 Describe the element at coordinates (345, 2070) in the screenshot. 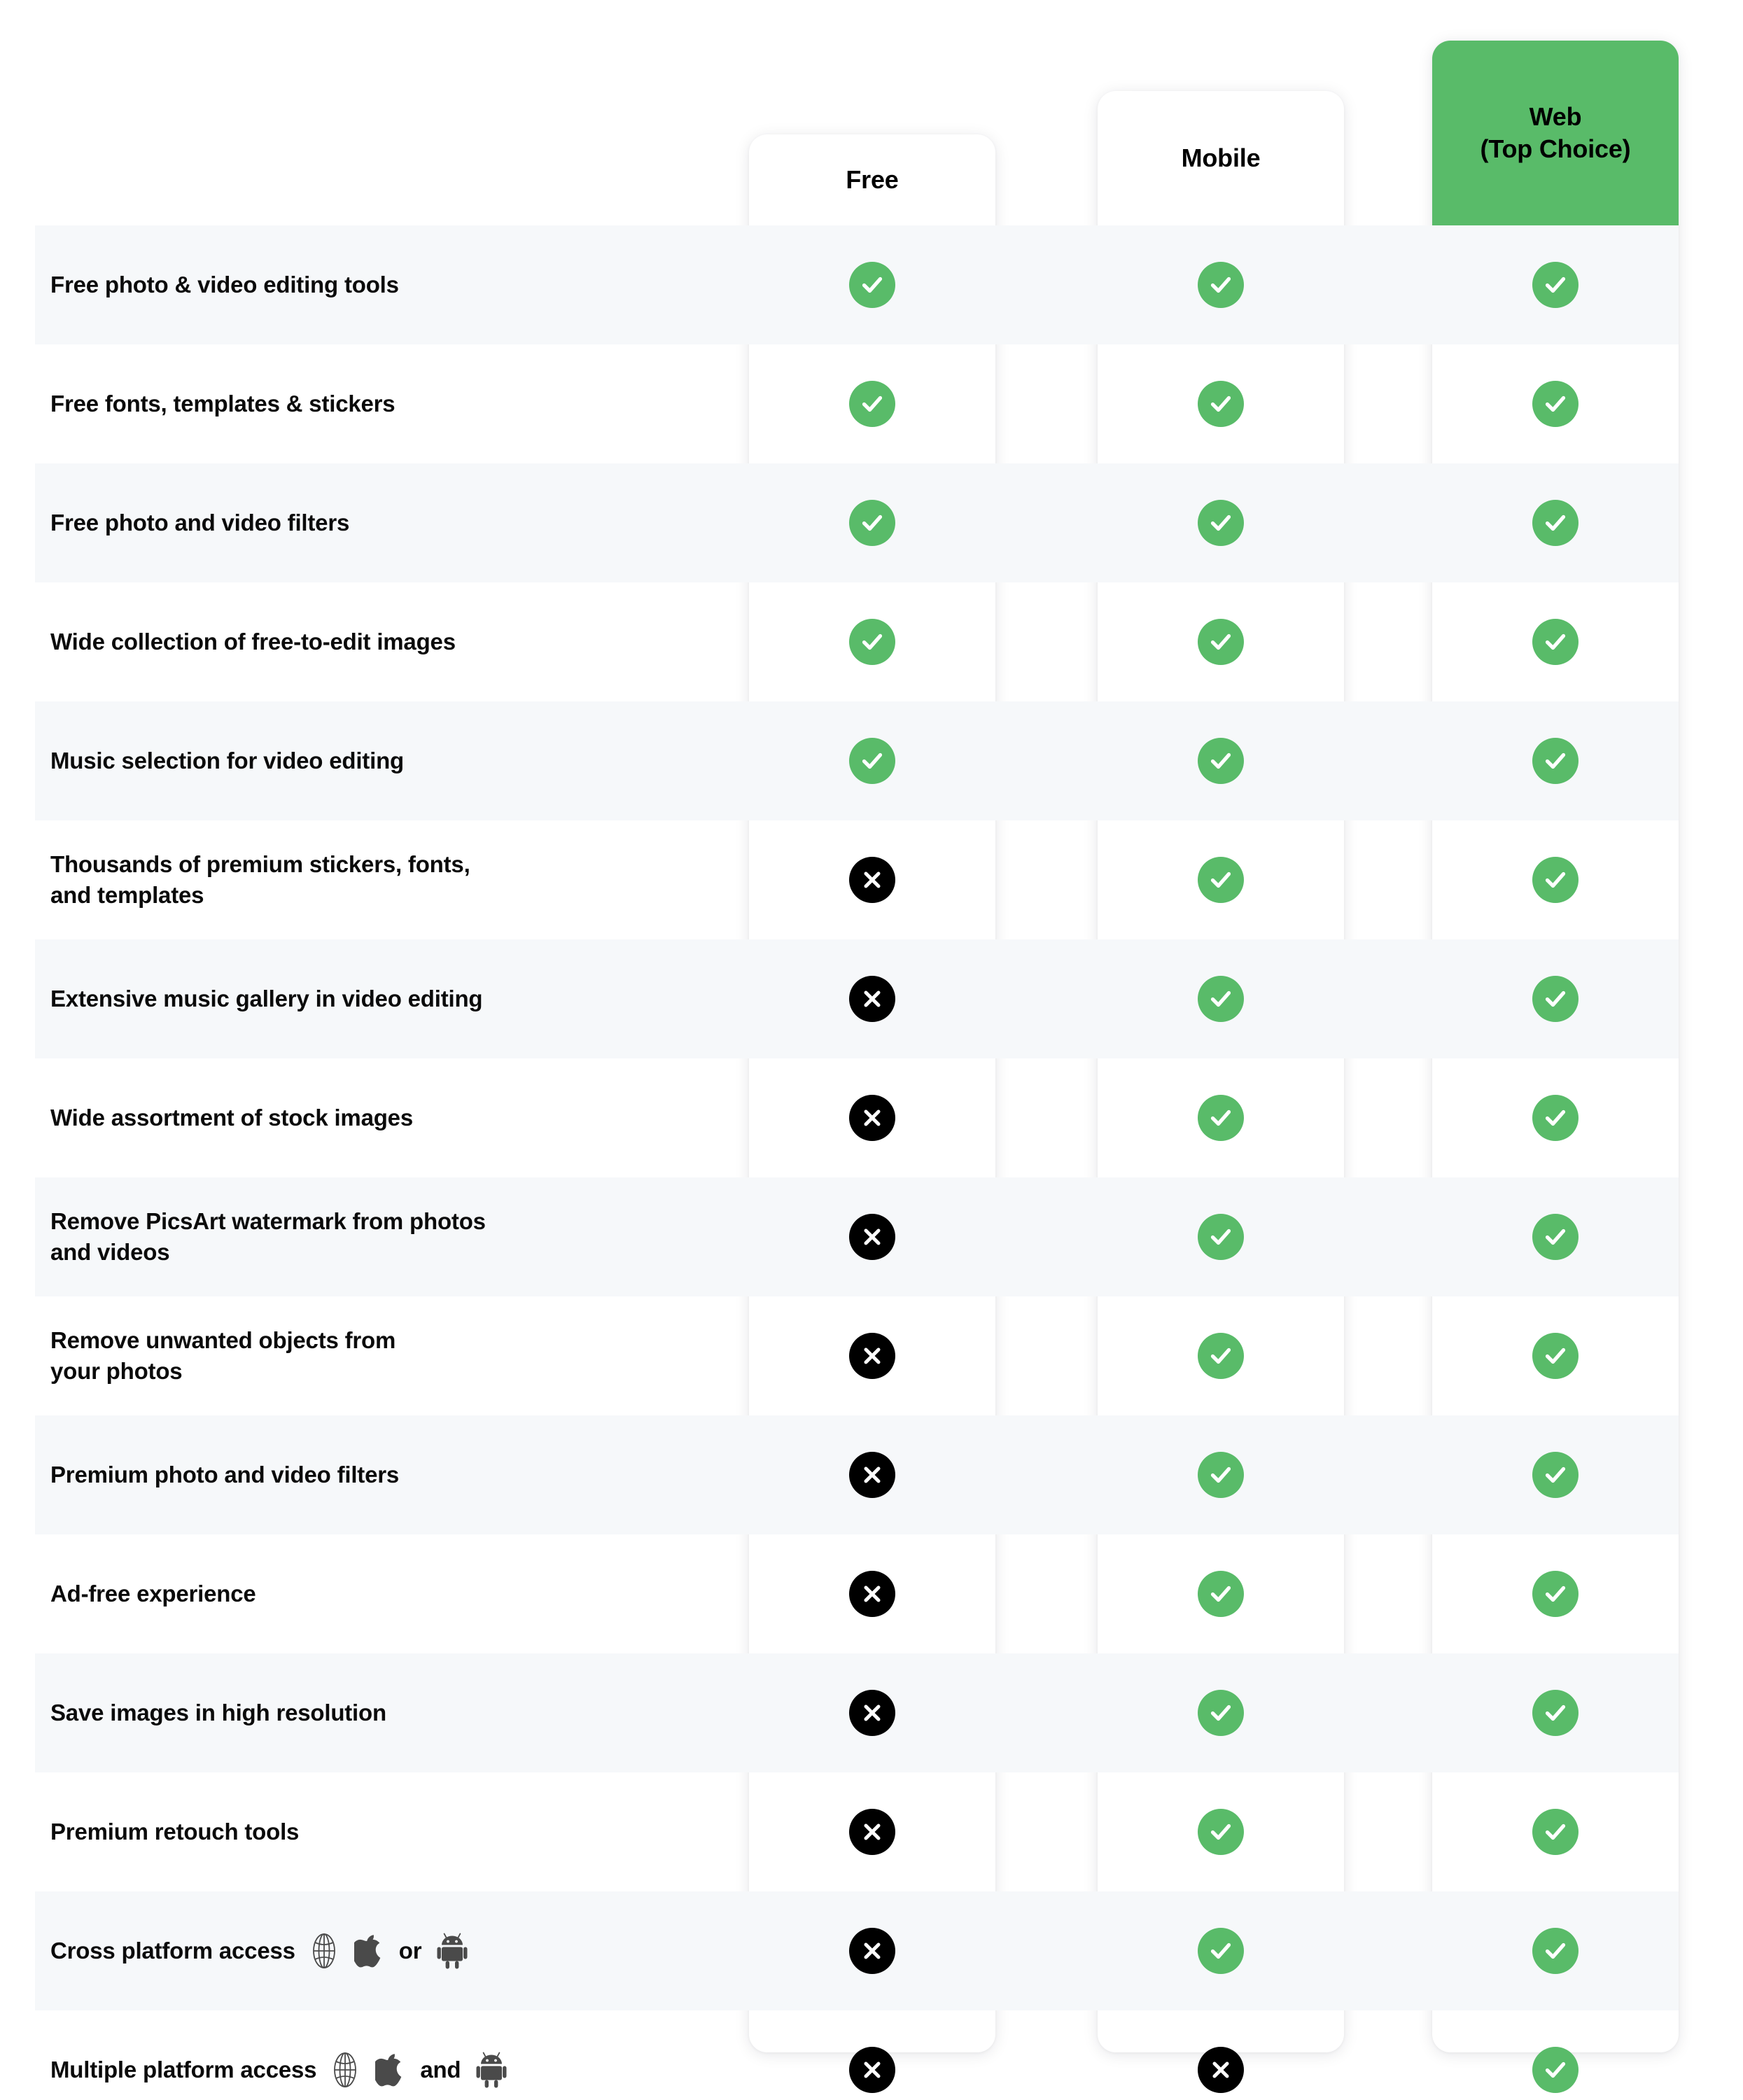

I see `globe-icon` at that location.